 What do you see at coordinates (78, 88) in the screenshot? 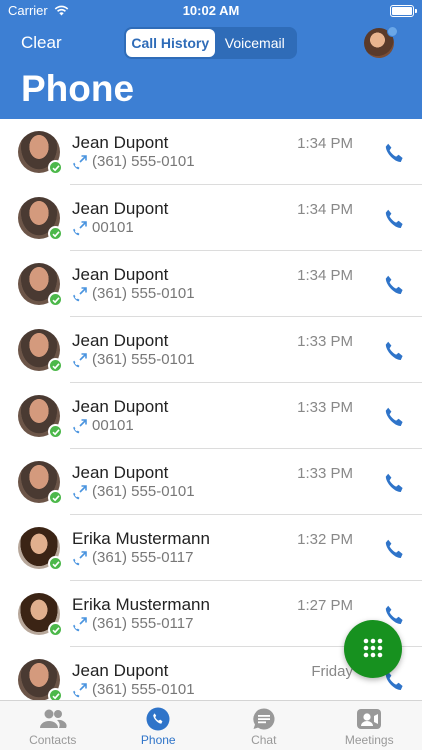
I see `page-title: Phone` at bounding box center [78, 88].